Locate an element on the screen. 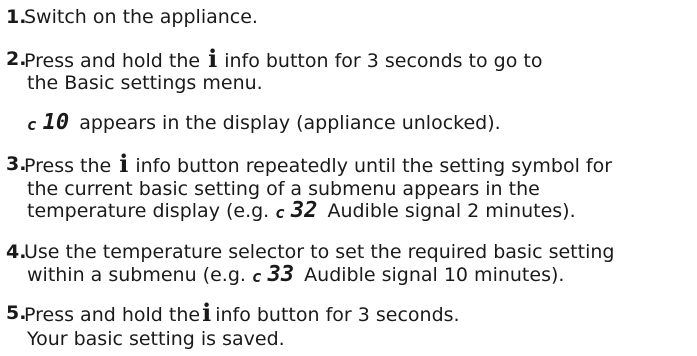  step-text-part: Audible signal 2 minutes). is located at coordinates (451, 211).